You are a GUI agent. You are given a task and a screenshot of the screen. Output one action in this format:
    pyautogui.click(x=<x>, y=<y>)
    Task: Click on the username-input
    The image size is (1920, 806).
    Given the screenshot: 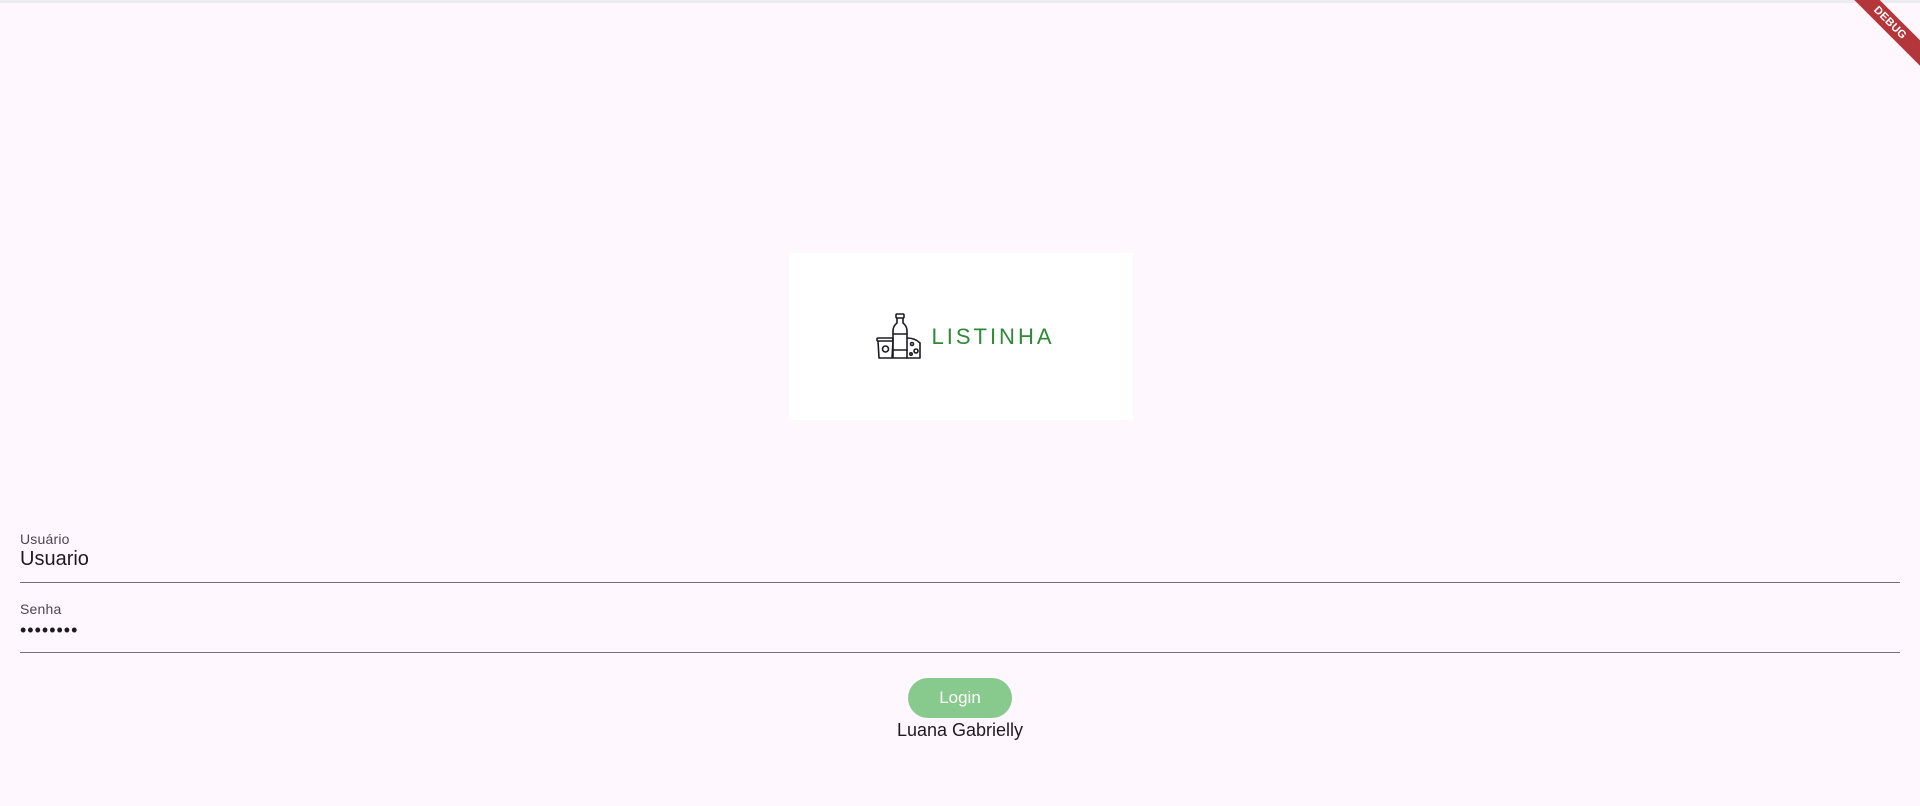 What is the action you would take?
    pyautogui.click(x=960, y=559)
    